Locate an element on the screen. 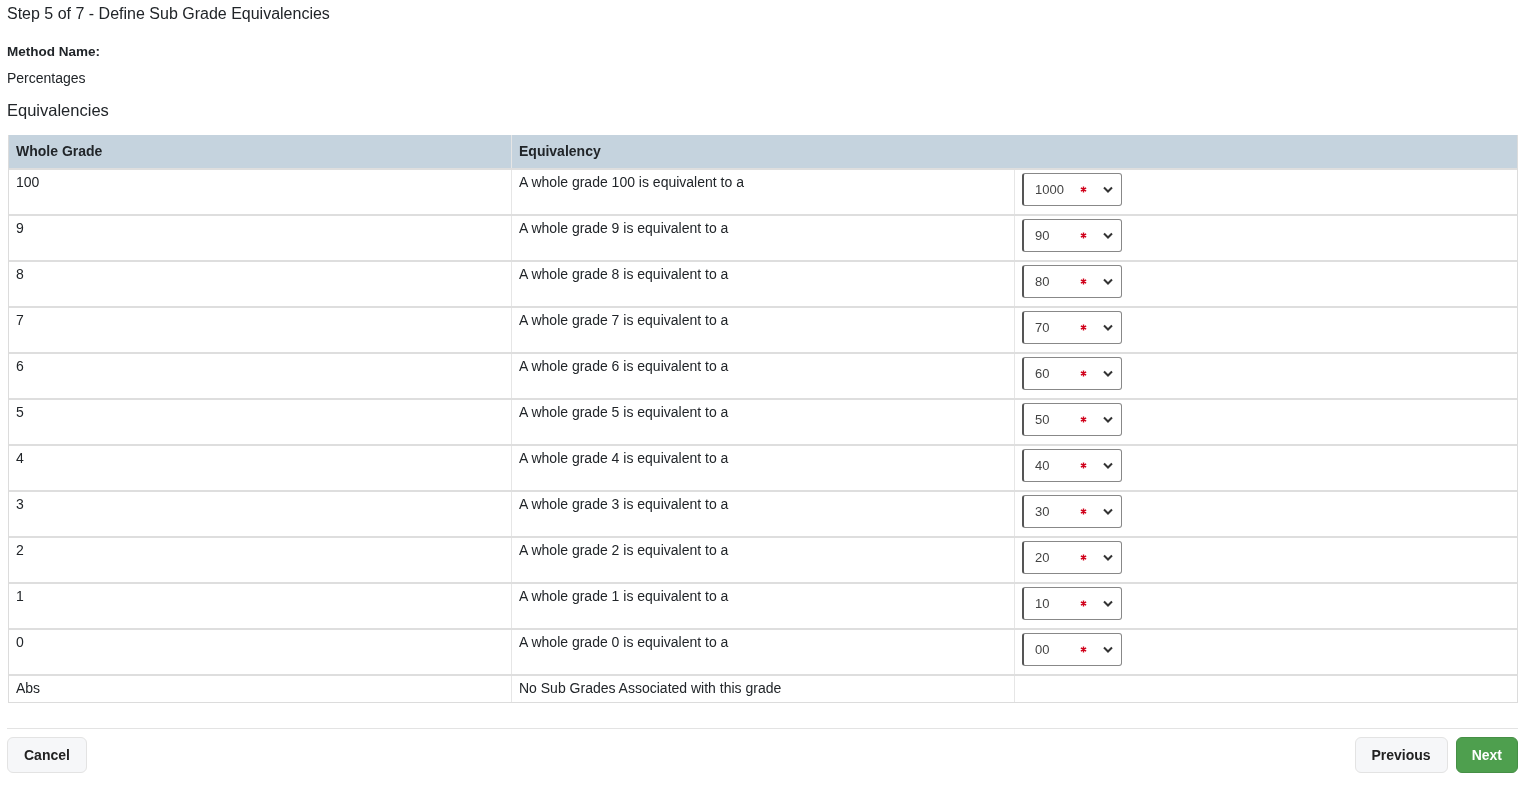  table-cell: A whole grade 8 is equivalent to a is located at coordinates (624, 274).